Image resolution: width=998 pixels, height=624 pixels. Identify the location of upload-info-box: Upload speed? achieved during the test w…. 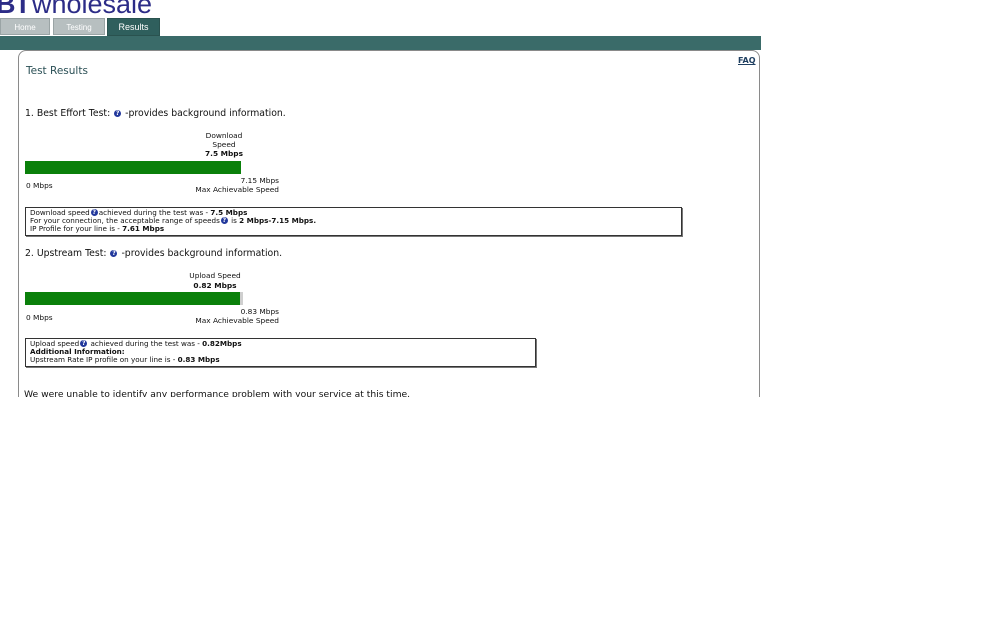
(280, 352).